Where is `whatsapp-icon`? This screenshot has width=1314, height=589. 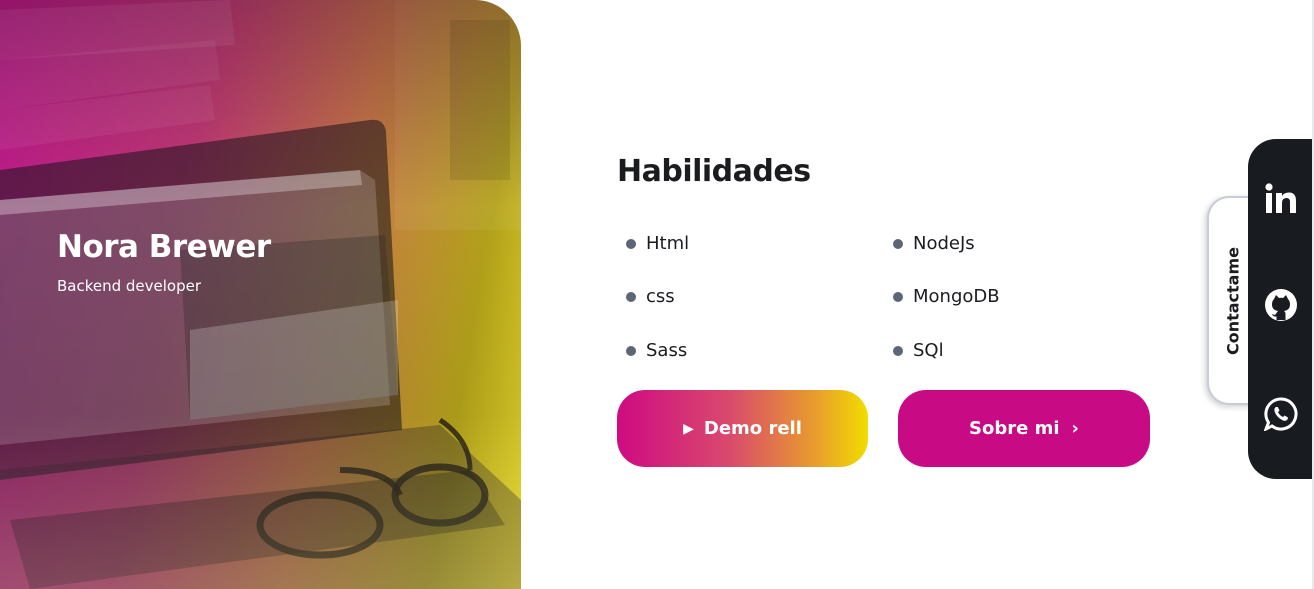 whatsapp-icon is located at coordinates (1281, 414).